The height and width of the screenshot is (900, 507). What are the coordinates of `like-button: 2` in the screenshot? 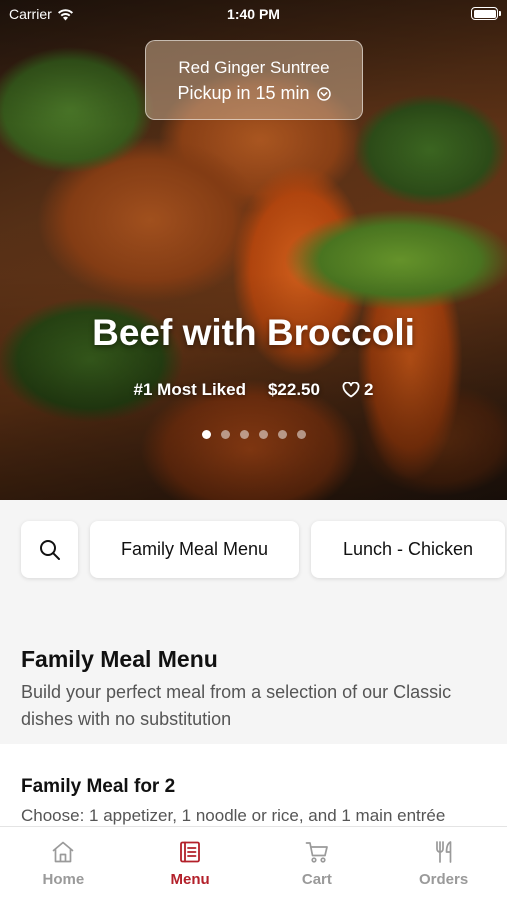 It's located at (357, 390).